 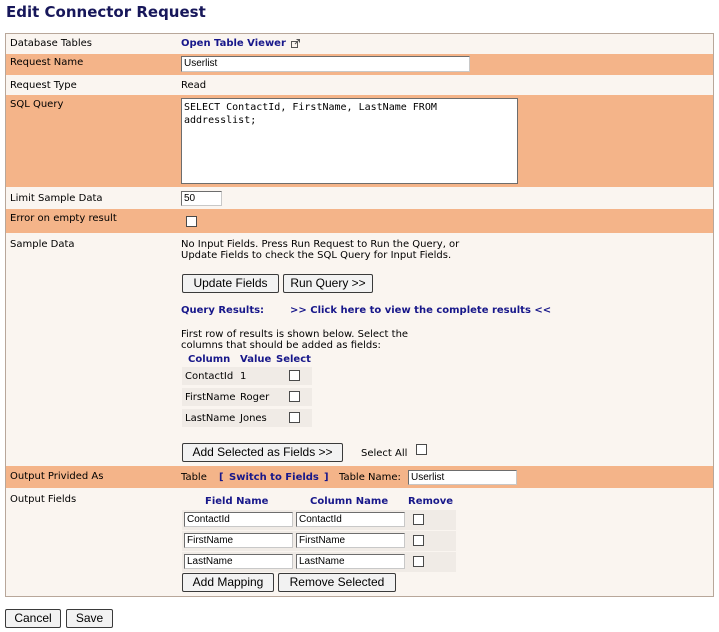 I want to click on table-name-label: Table Name:, so click(x=370, y=477).